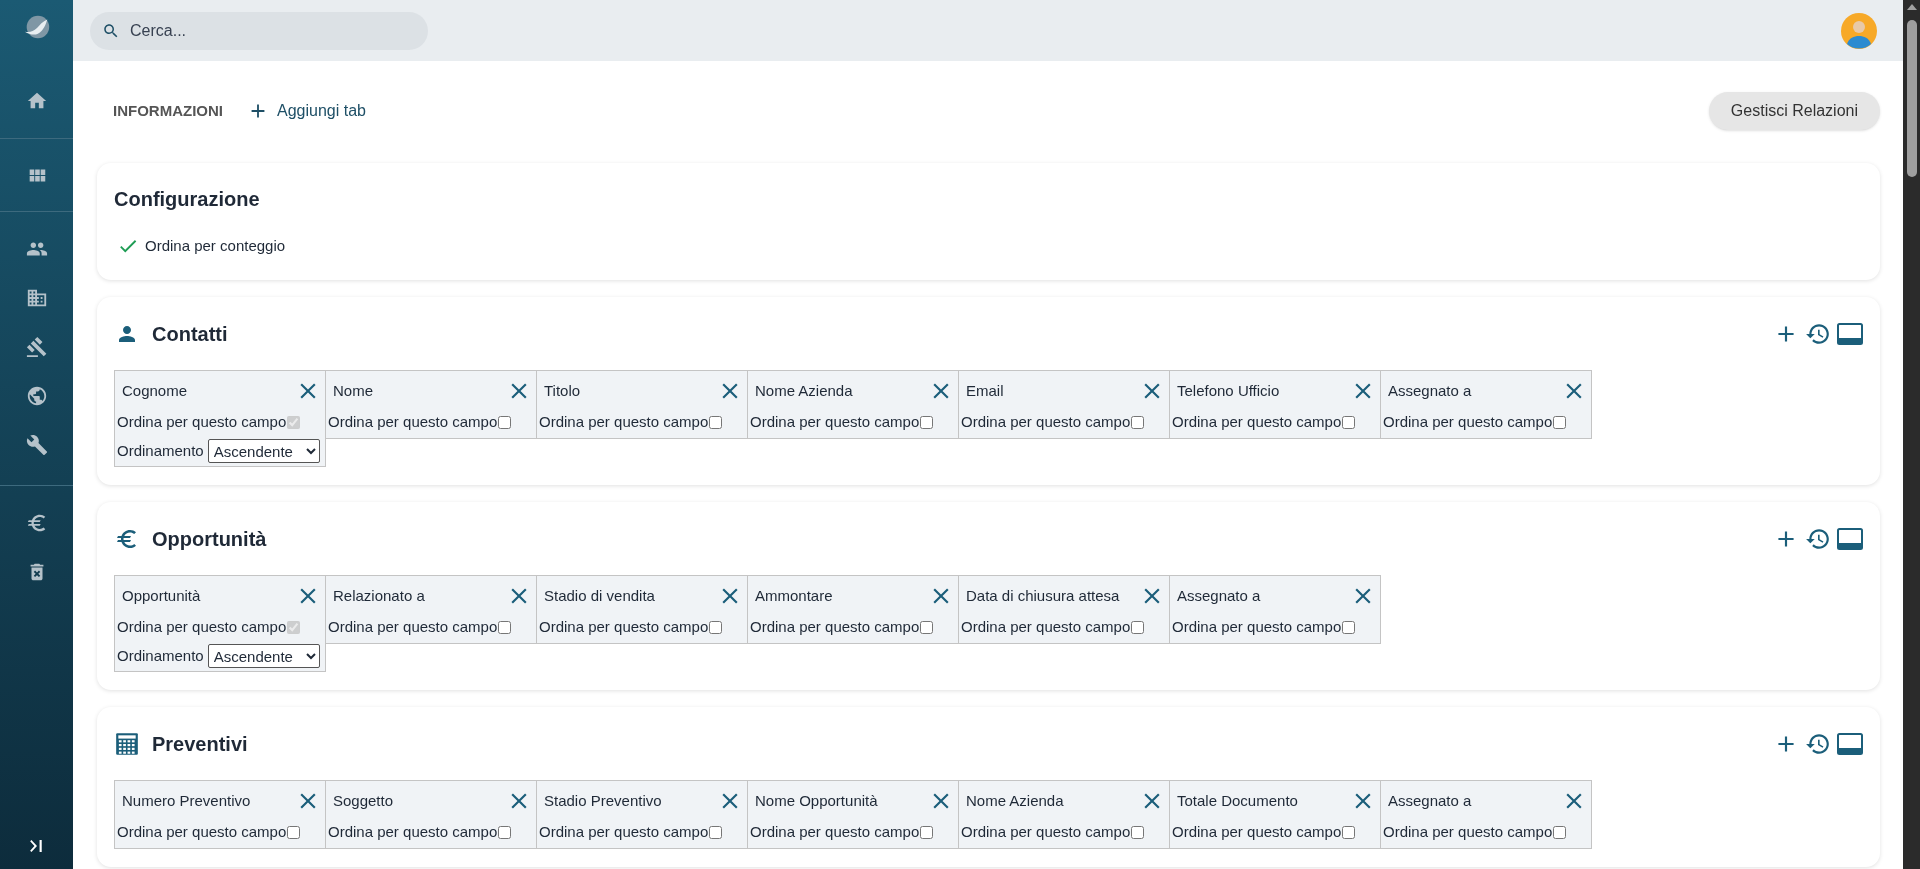 The image size is (1920, 869). I want to click on tab: INFORMAZIONI, so click(168, 111).